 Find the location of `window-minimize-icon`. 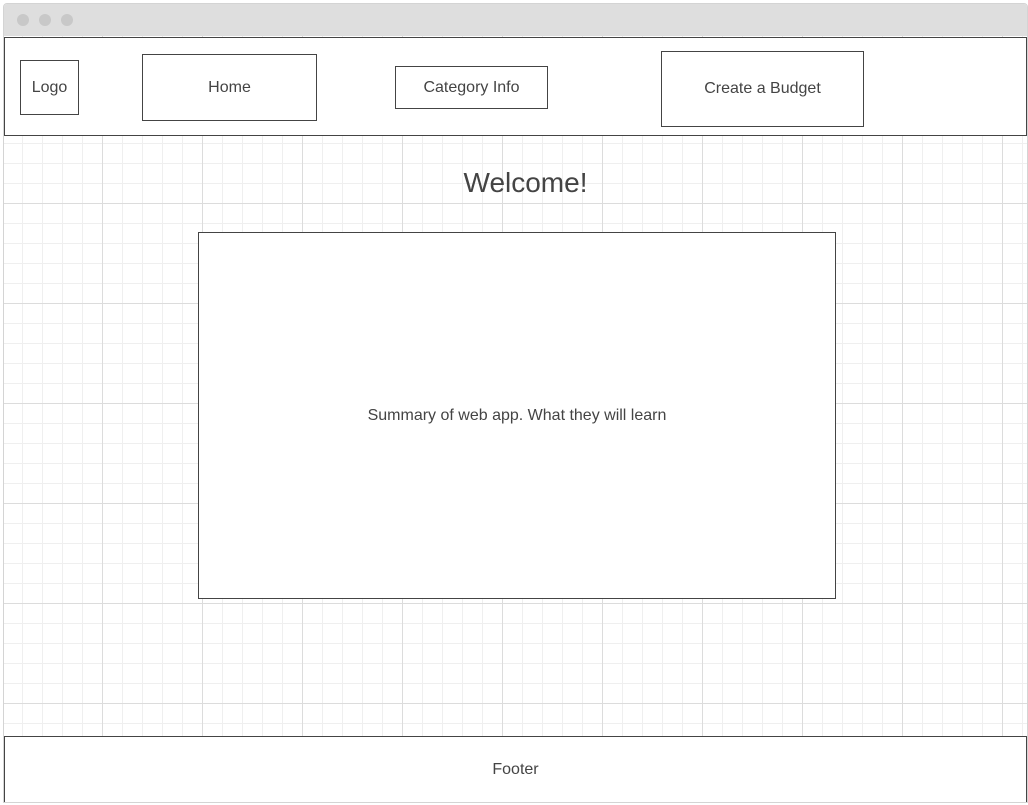

window-minimize-icon is located at coordinates (45, 20).